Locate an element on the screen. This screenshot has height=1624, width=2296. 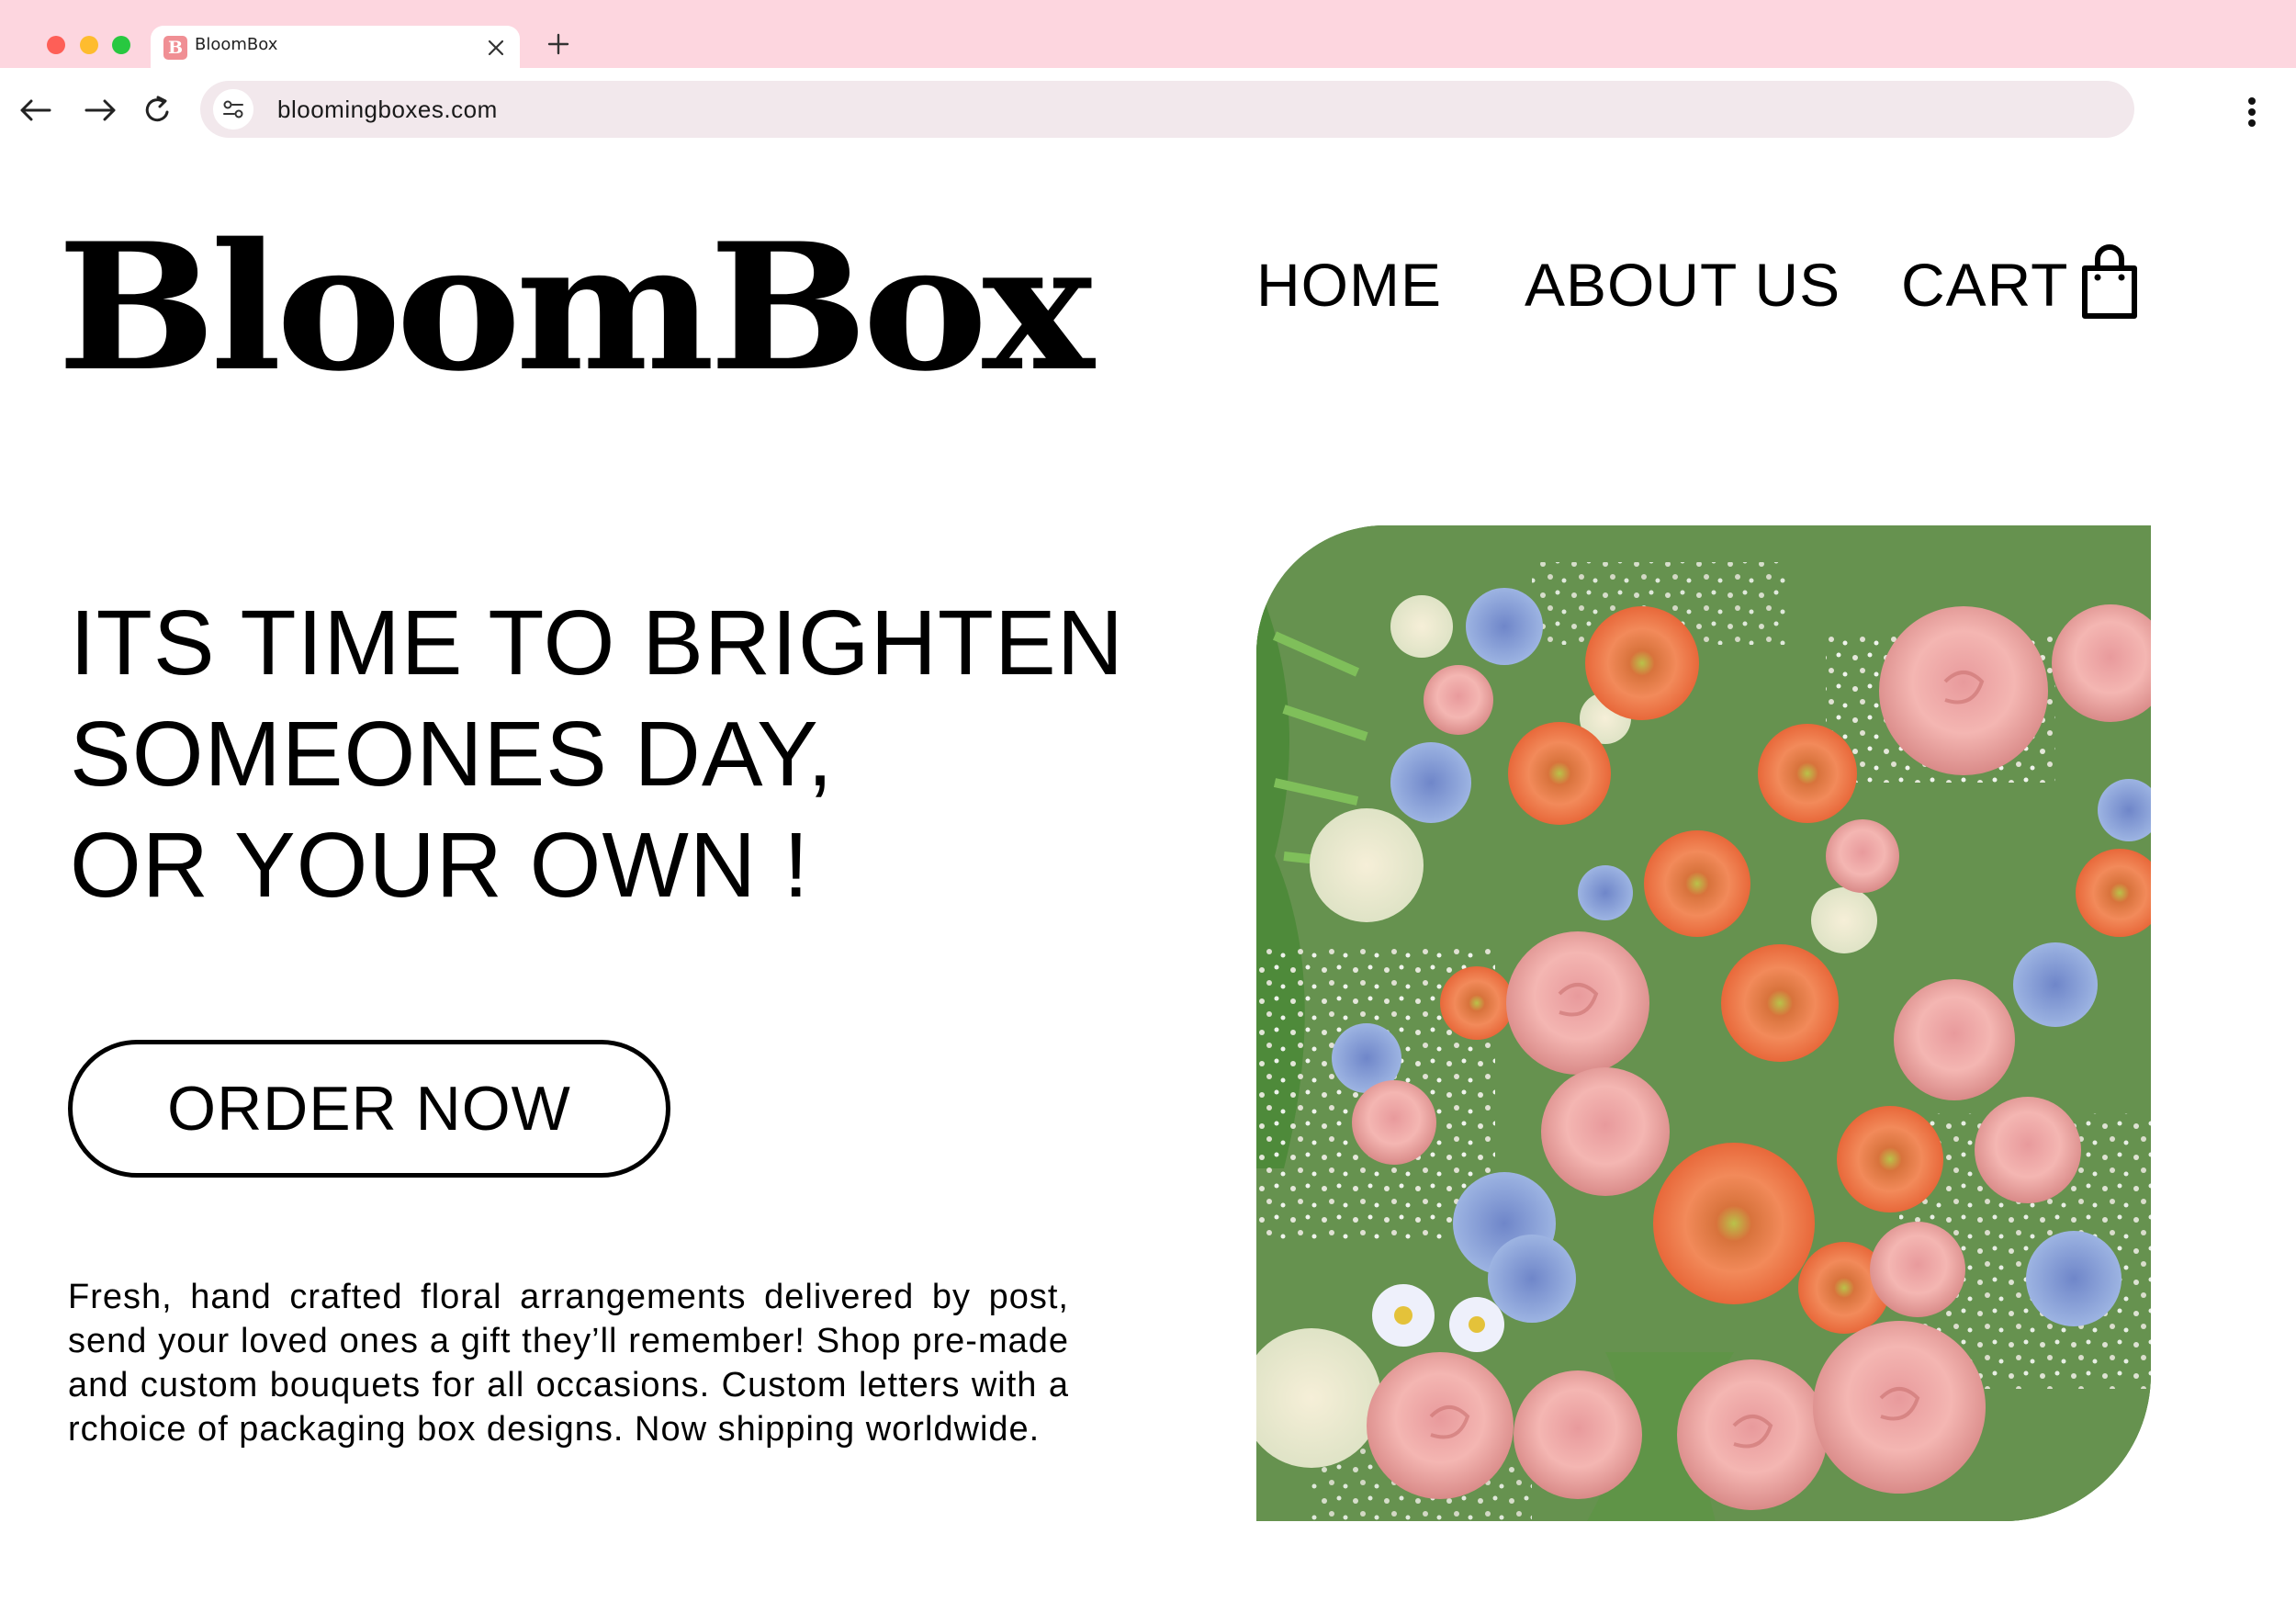
favicon-icon: B is located at coordinates (175, 48).